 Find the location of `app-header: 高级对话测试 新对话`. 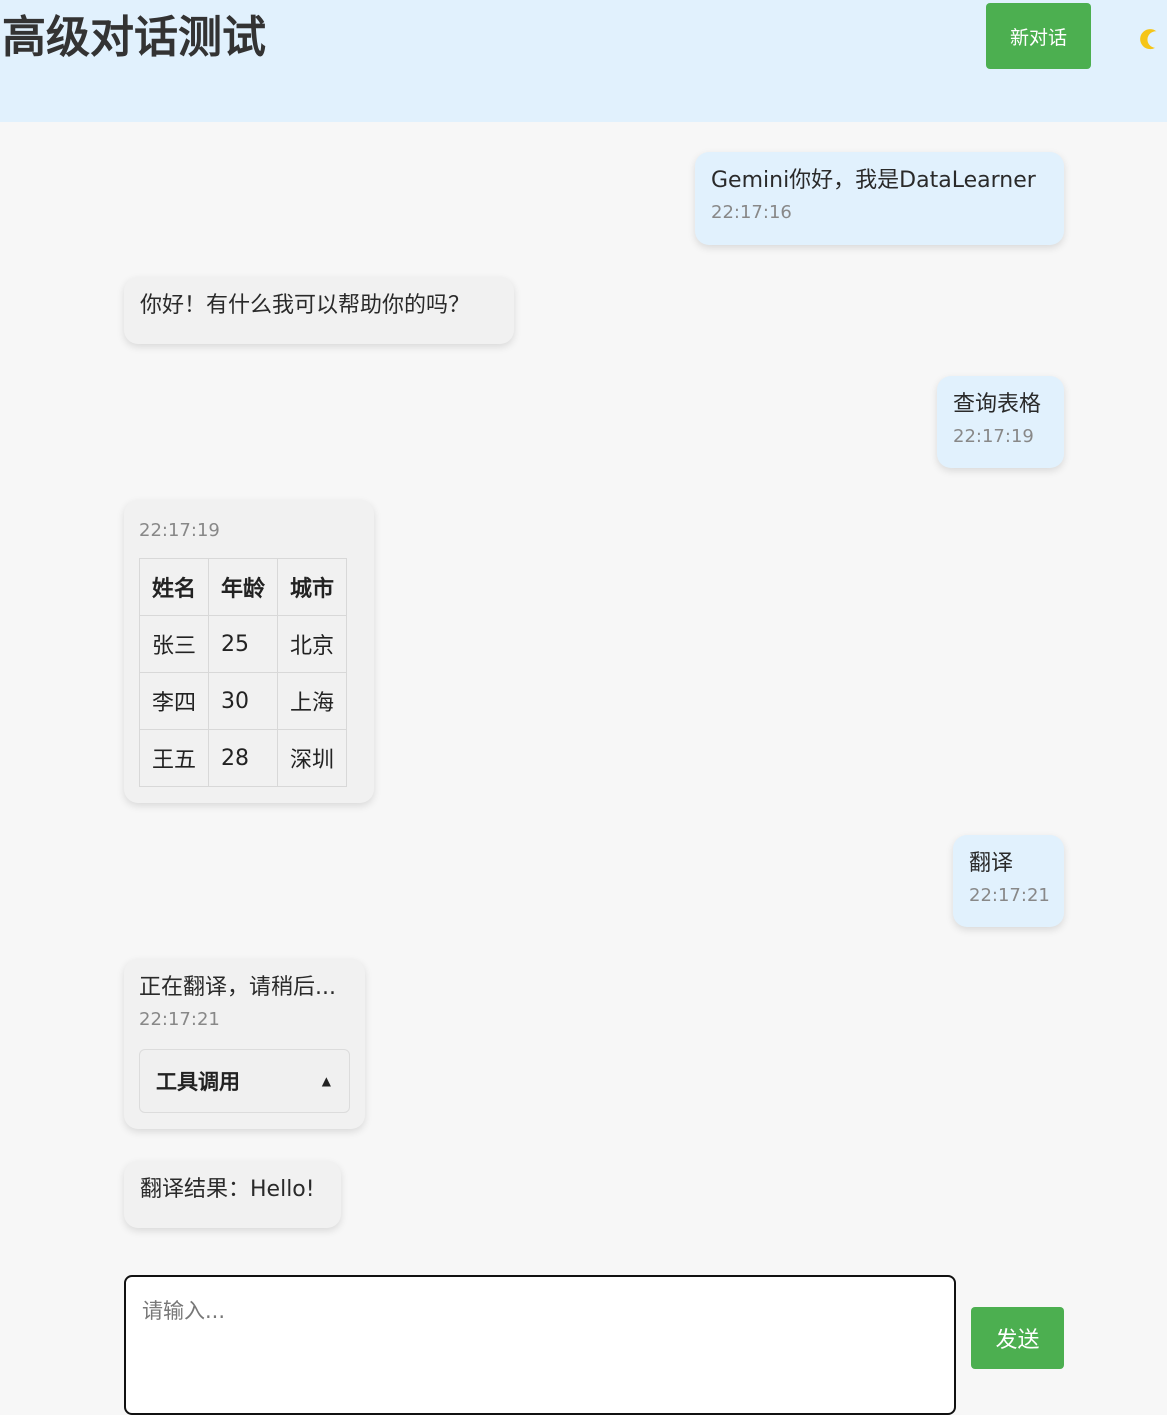

app-header: 高级对话测试 新对话 is located at coordinates (583, 61).